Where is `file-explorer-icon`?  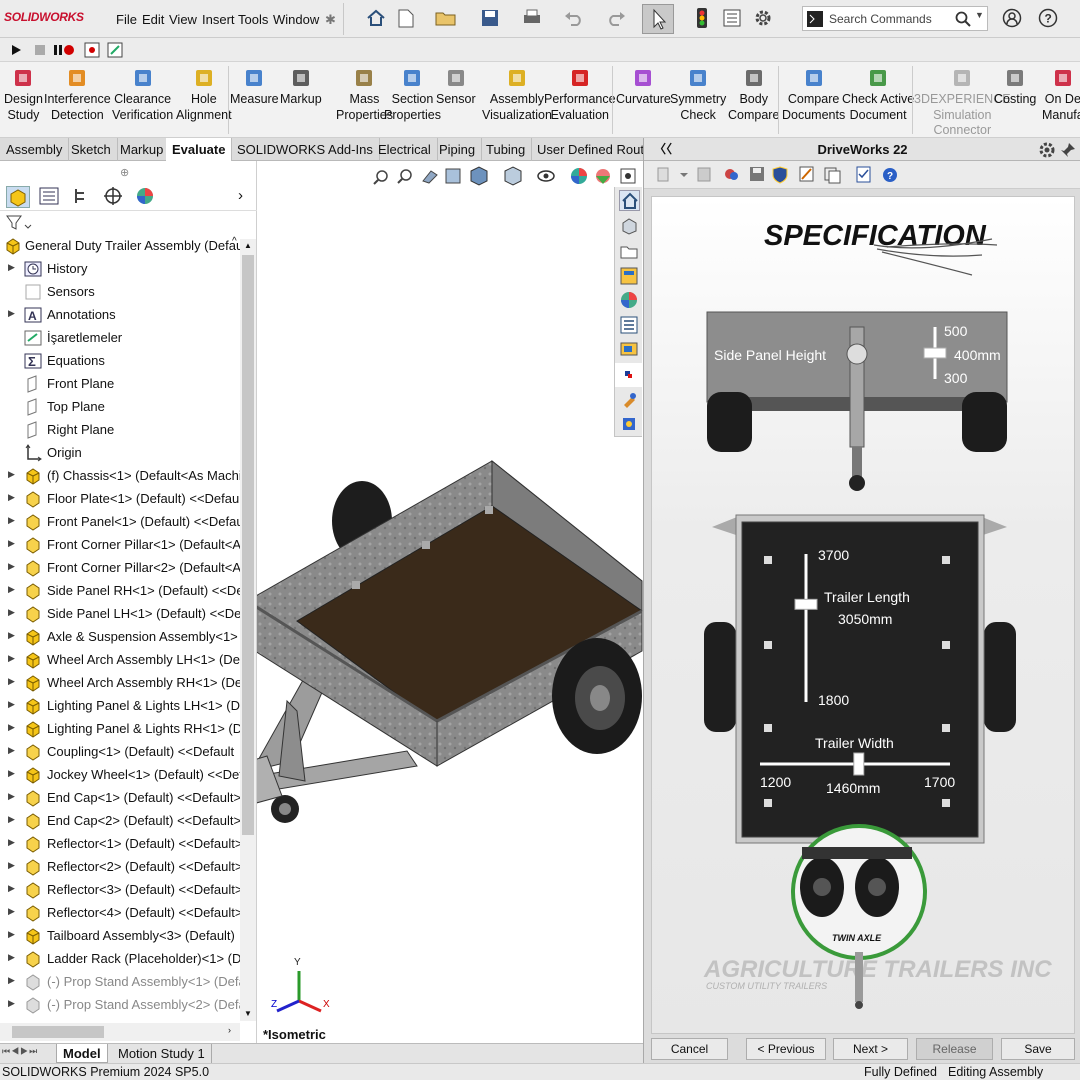
file-explorer-icon is located at coordinates (629, 253).